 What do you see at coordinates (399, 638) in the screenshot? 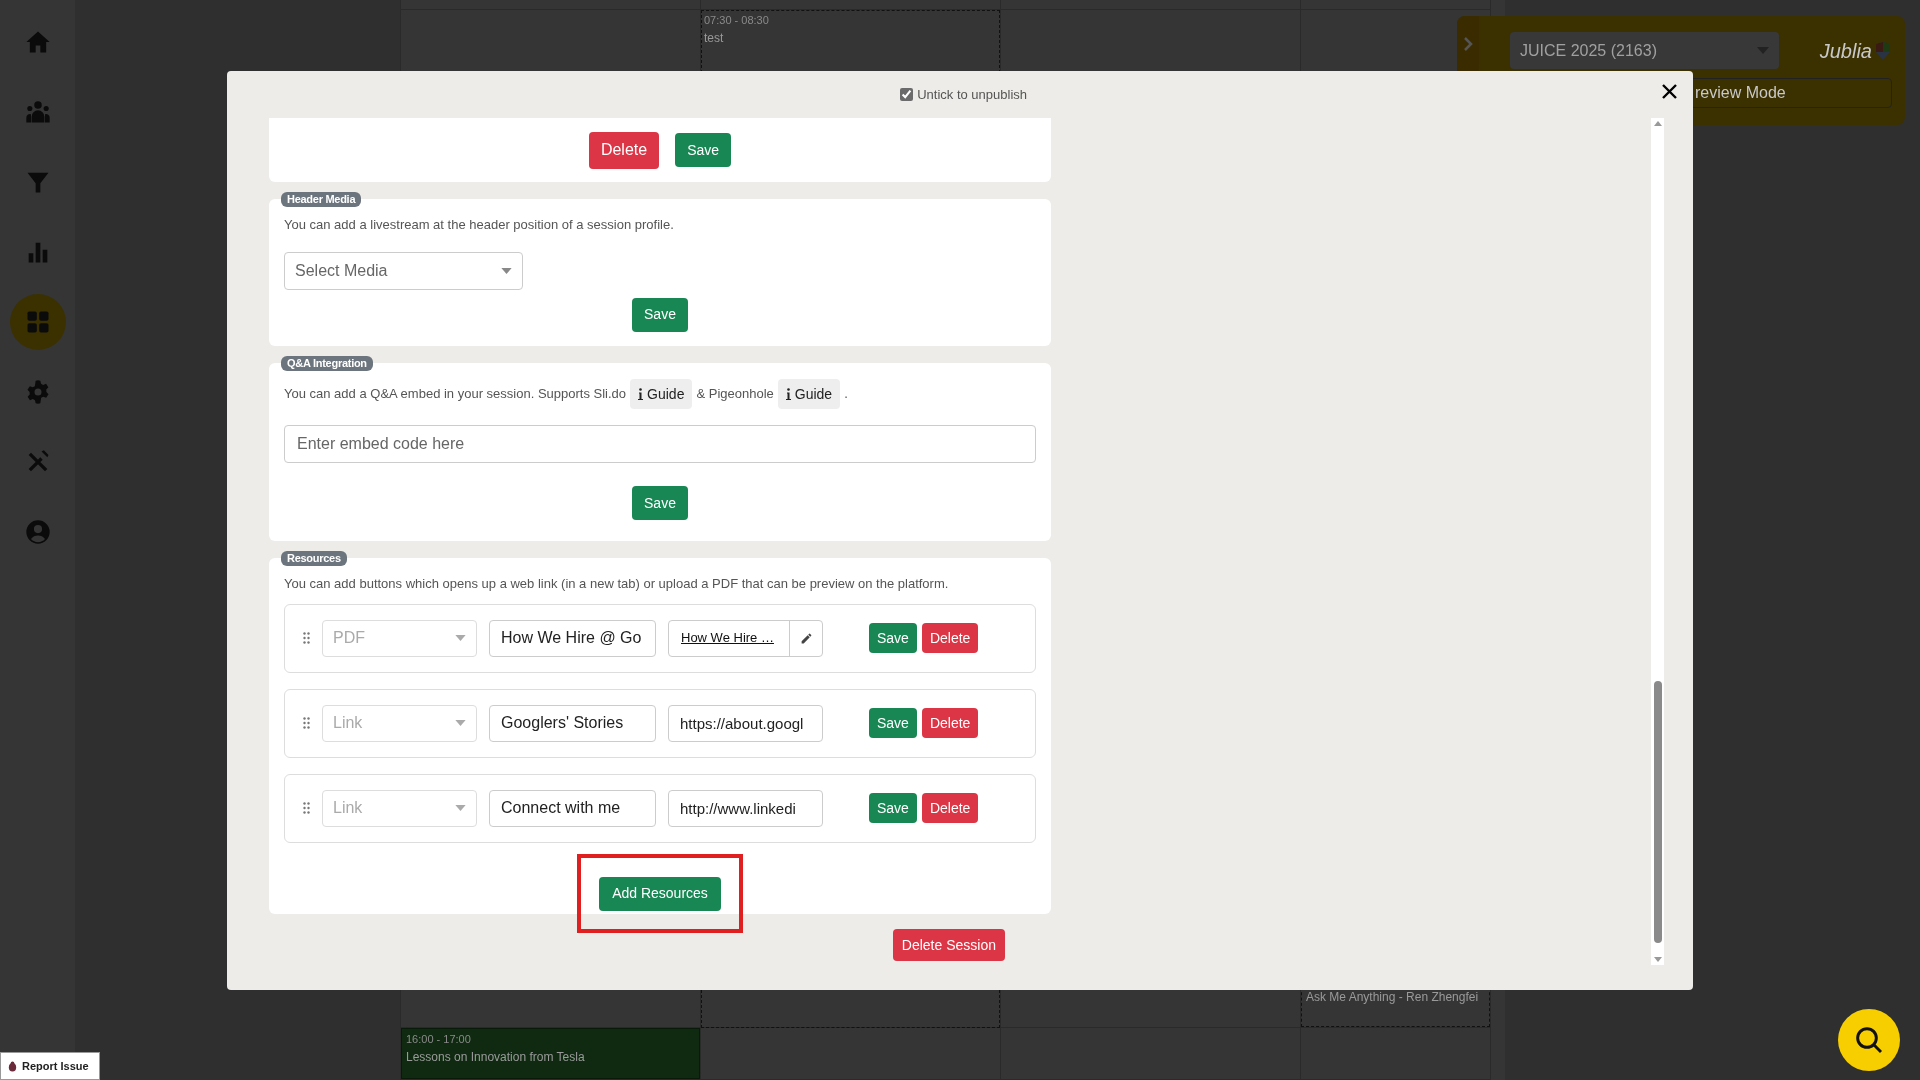
I see `type-dropdown: PDF` at bounding box center [399, 638].